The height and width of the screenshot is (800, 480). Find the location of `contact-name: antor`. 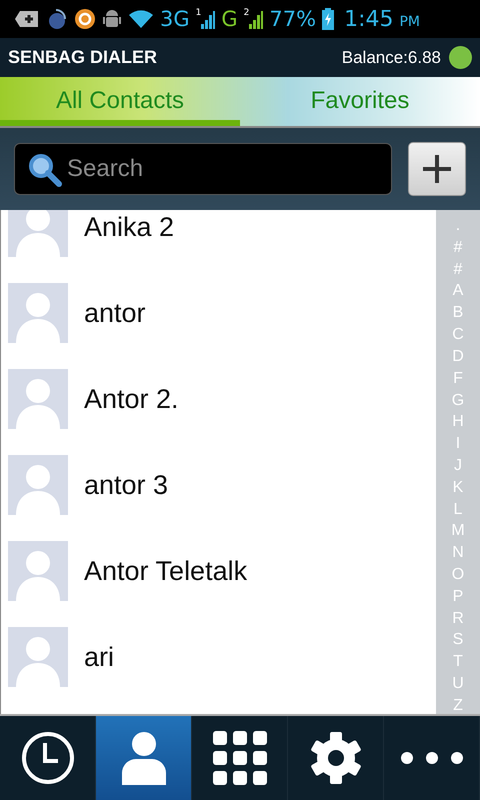

contact-name: antor is located at coordinates (115, 313).